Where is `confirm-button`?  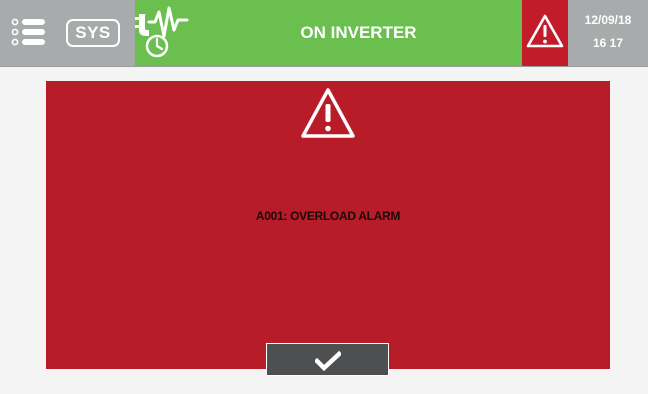
confirm-button is located at coordinates (327, 359).